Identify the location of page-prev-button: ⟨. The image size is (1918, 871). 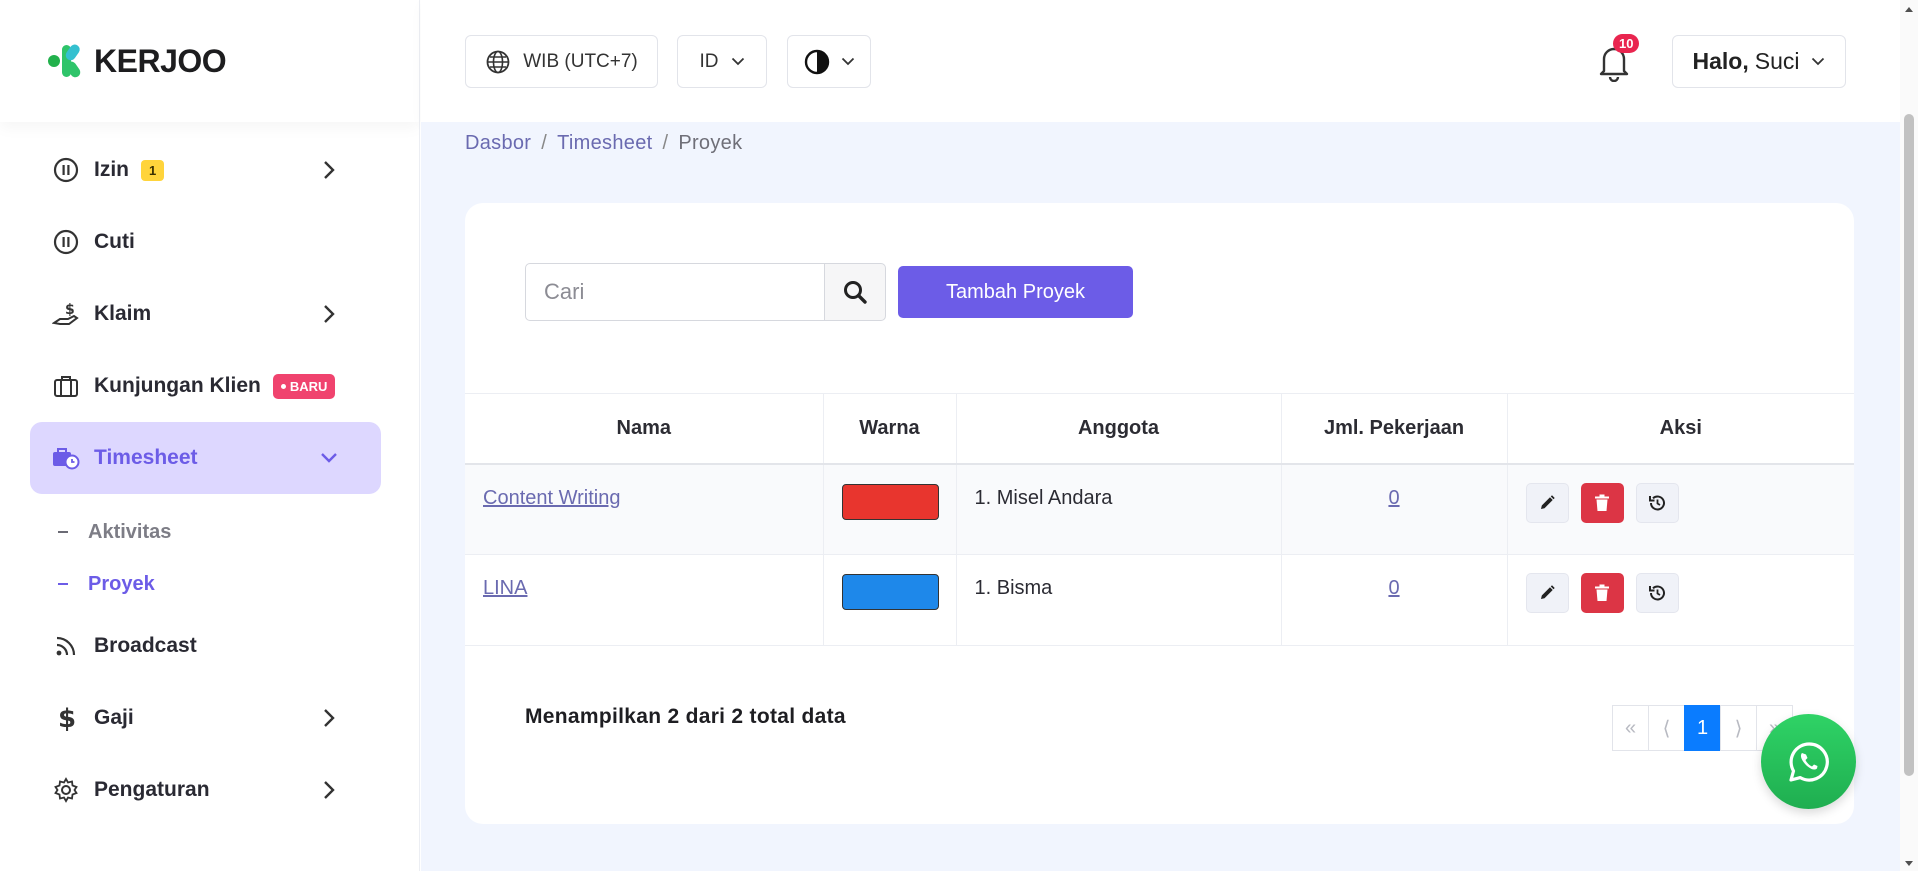
(1666, 728).